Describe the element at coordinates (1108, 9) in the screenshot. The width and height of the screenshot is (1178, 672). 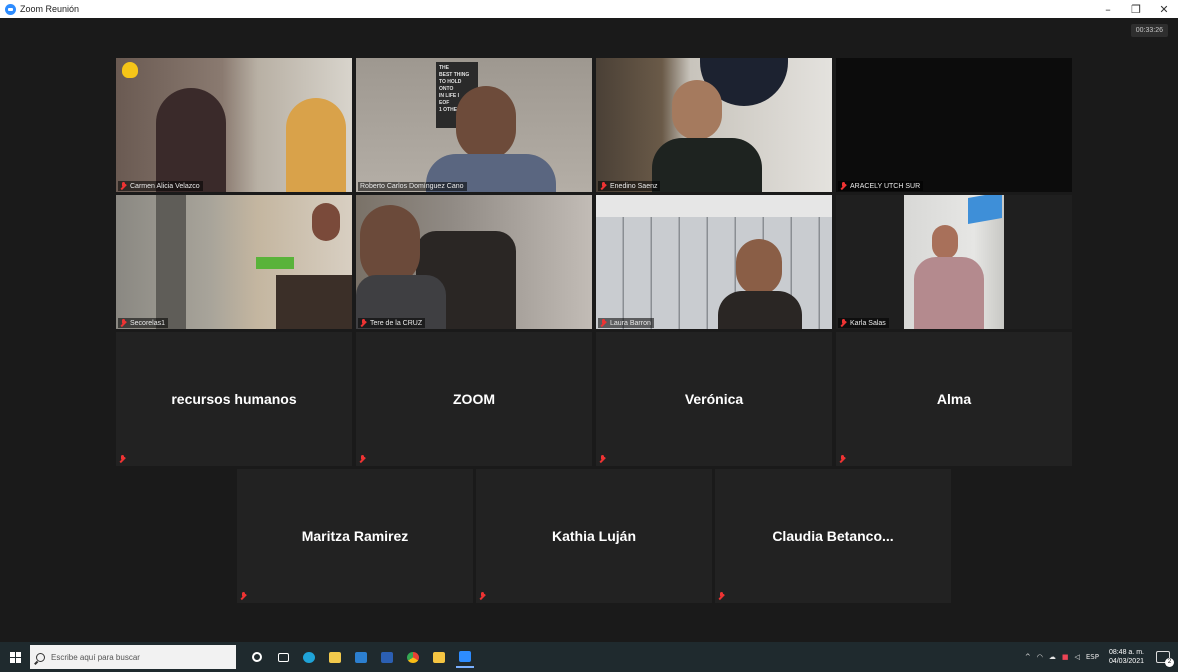
I see `minimize-button: –` at that location.